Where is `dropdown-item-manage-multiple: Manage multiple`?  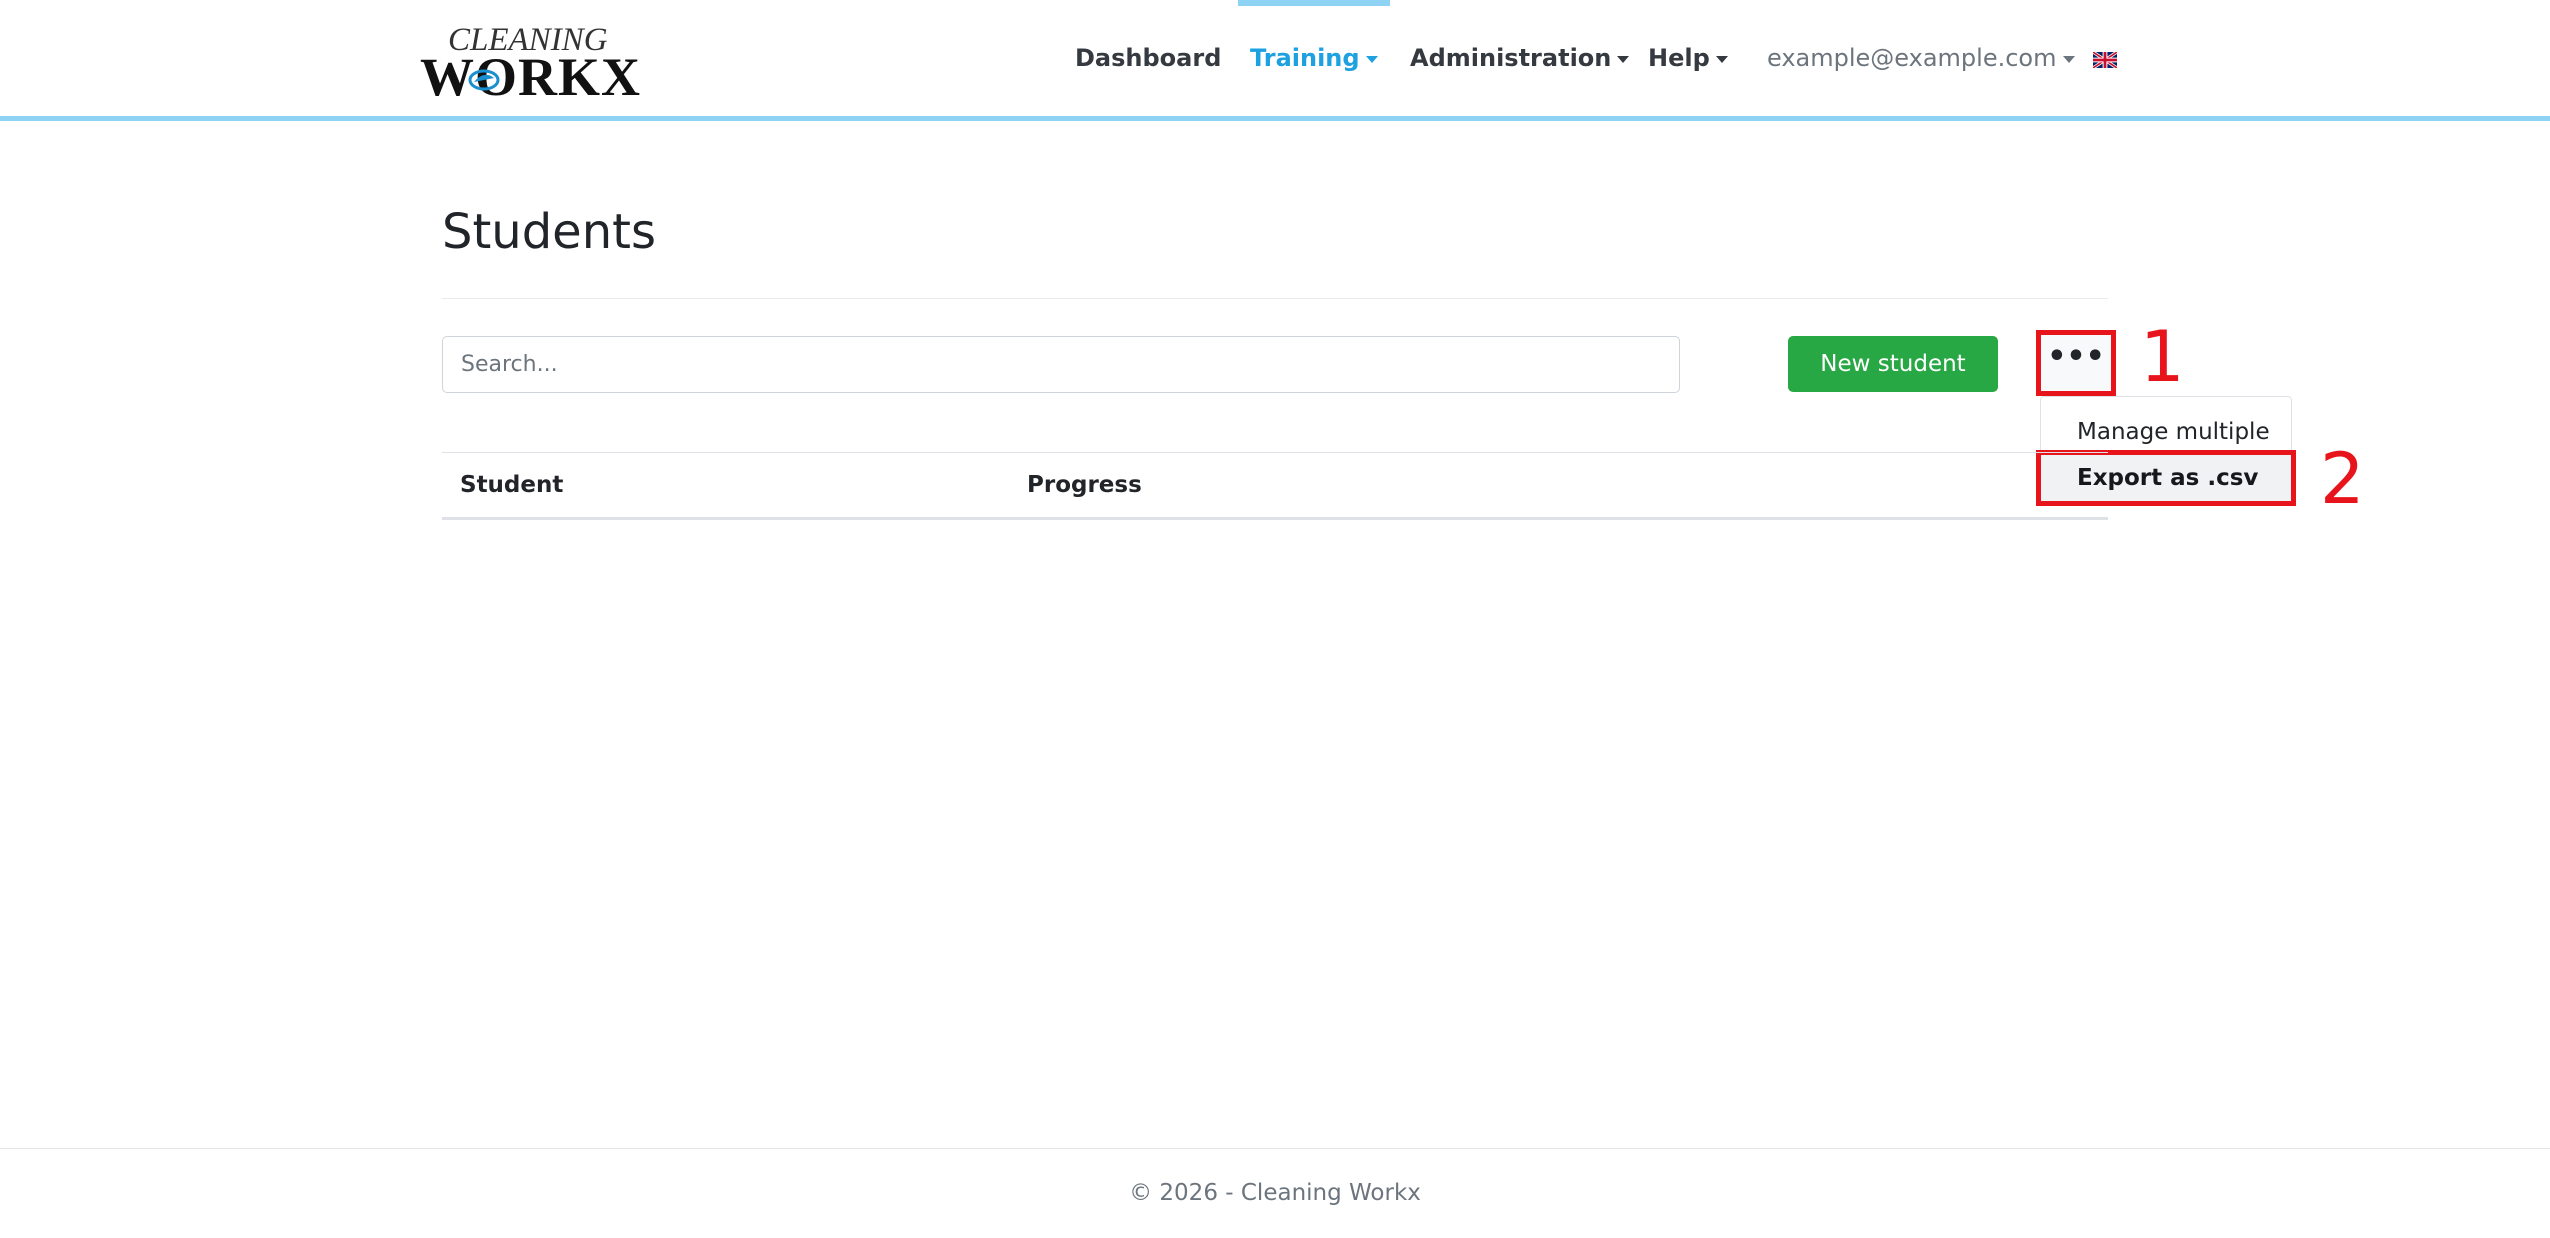 dropdown-item-manage-multiple: Manage multiple is located at coordinates (2173, 432).